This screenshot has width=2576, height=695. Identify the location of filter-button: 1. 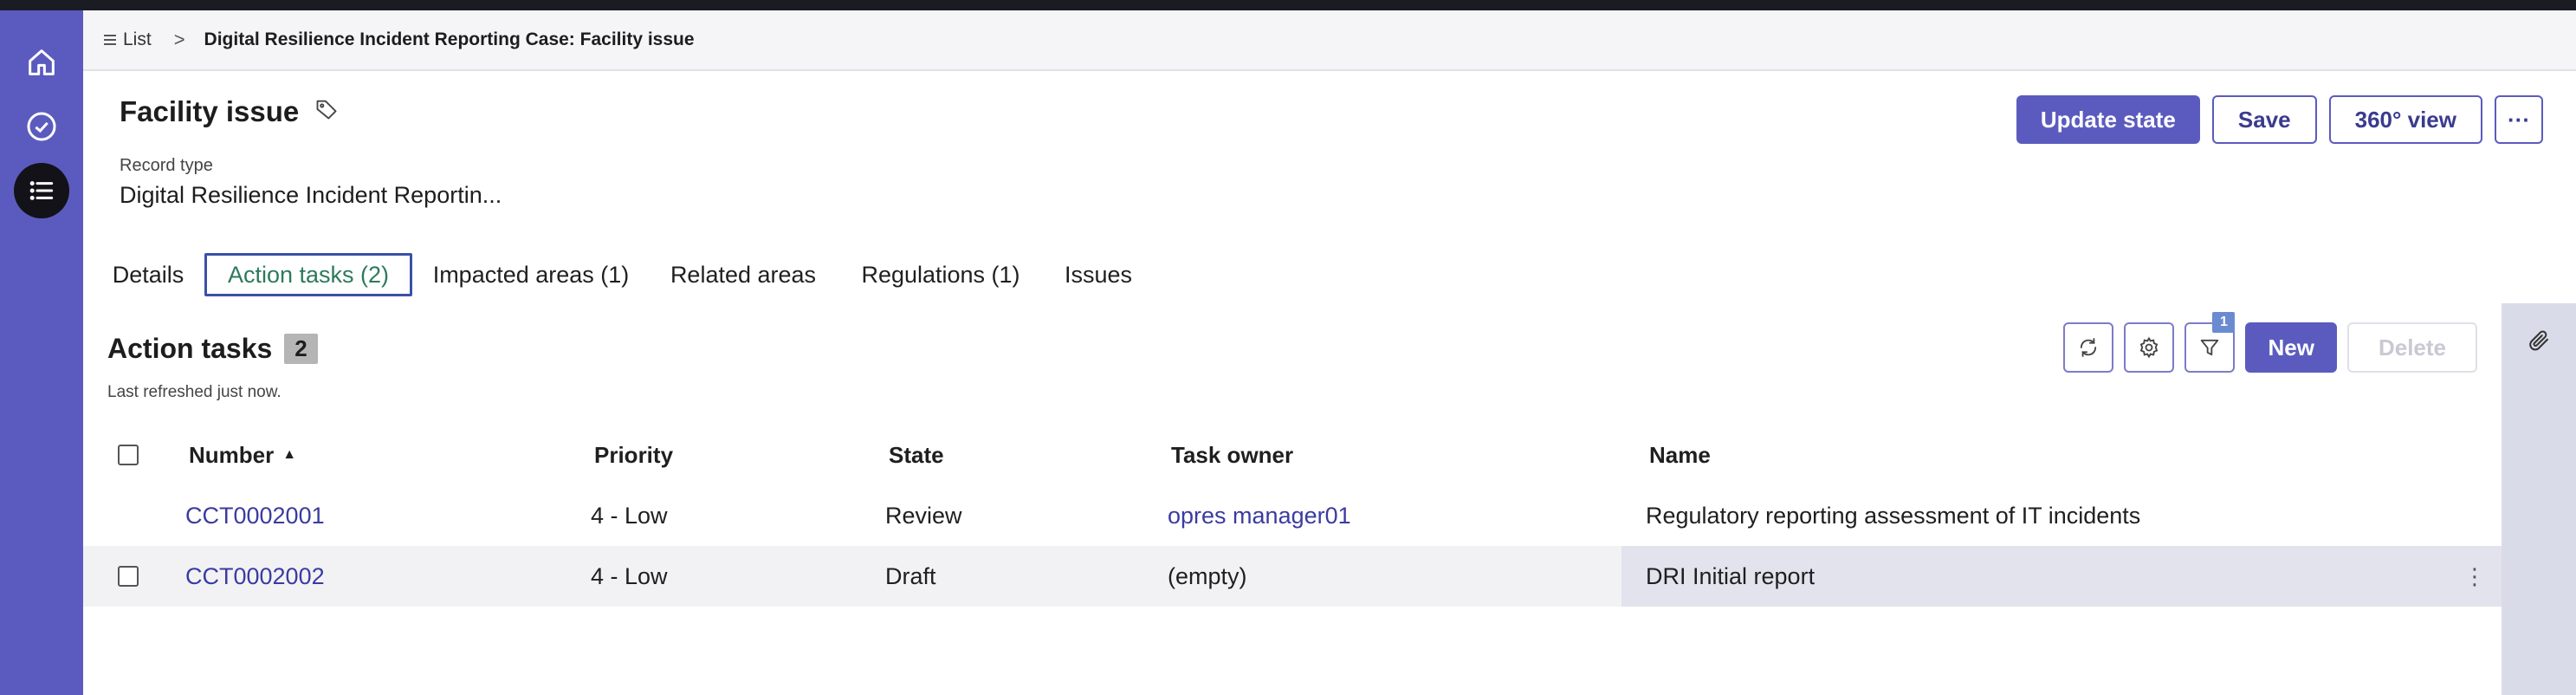
(2210, 342).